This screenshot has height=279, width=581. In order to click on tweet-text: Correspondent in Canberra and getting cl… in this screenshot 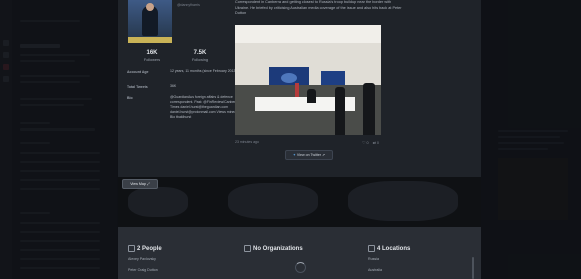, I will do `click(318, 7)`.